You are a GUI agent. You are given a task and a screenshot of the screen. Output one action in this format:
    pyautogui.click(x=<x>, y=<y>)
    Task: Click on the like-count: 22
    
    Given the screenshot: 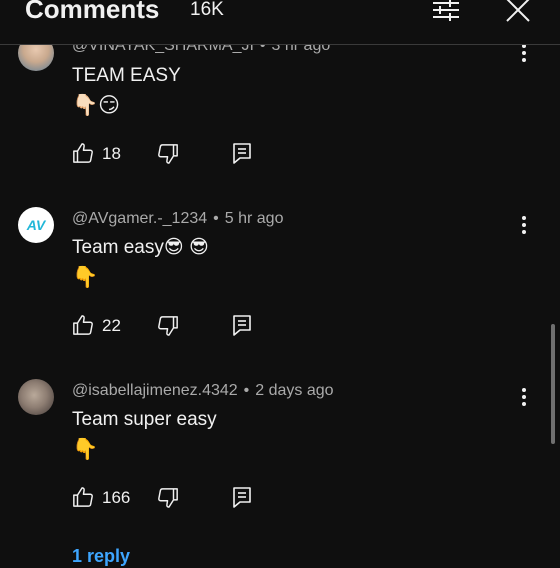 What is the action you would take?
    pyautogui.click(x=111, y=325)
    